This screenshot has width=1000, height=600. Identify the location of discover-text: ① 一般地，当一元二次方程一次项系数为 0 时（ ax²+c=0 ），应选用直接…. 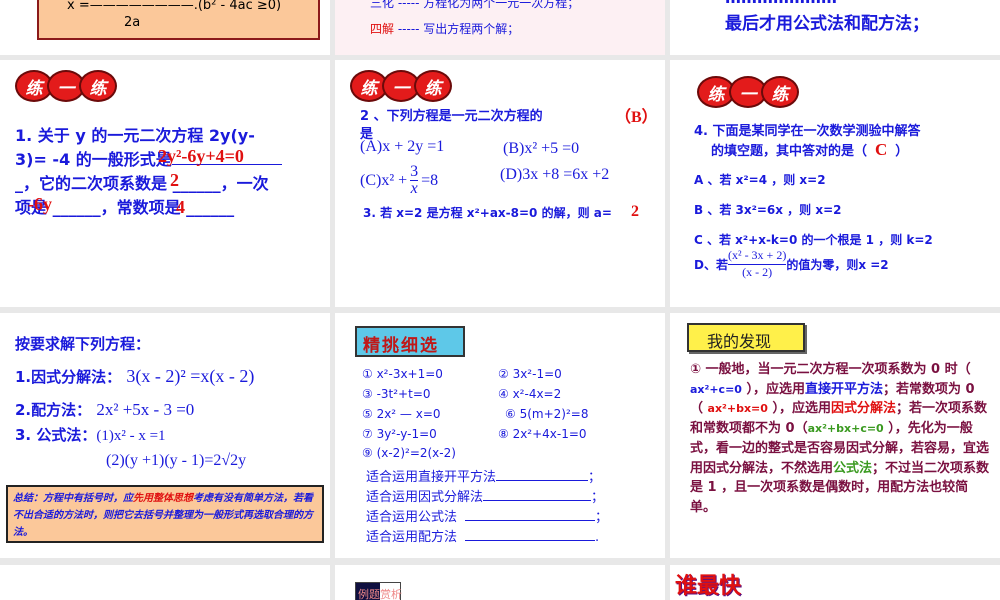
(840, 439).